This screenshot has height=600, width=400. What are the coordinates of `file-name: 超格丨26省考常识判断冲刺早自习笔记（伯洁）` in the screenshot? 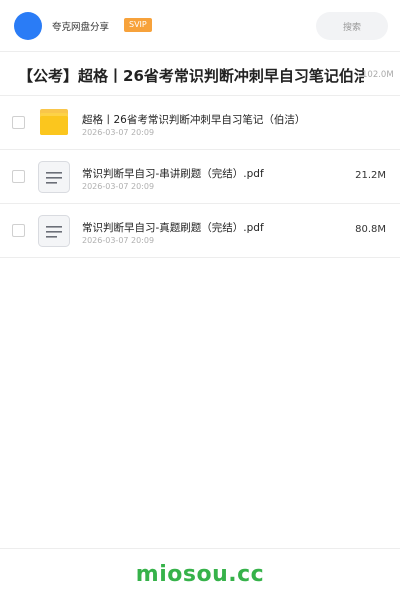 It's located at (193, 119).